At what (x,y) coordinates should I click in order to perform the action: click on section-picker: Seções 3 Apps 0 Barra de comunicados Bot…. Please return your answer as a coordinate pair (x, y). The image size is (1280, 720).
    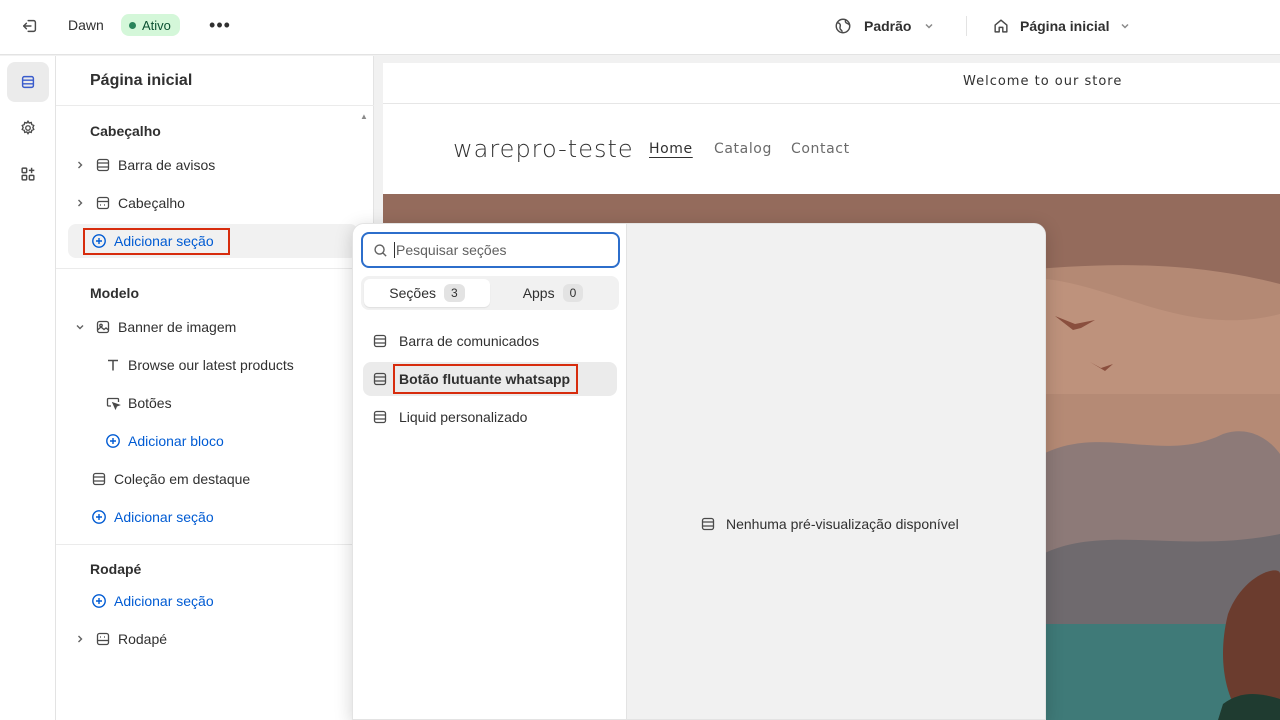
    Looking at the image, I should click on (490, 471).